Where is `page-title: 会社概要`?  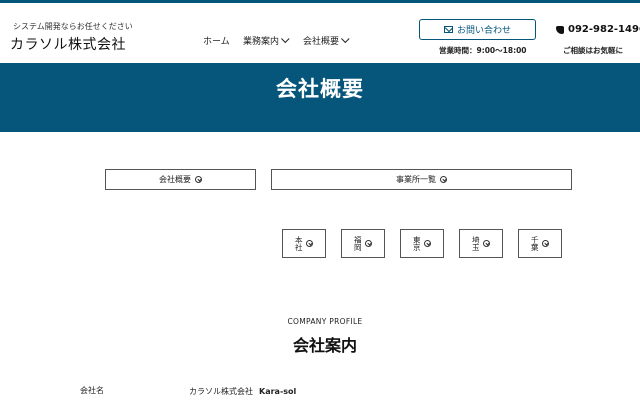
page-title: 会社概要 is located at coordinates (320, 89).